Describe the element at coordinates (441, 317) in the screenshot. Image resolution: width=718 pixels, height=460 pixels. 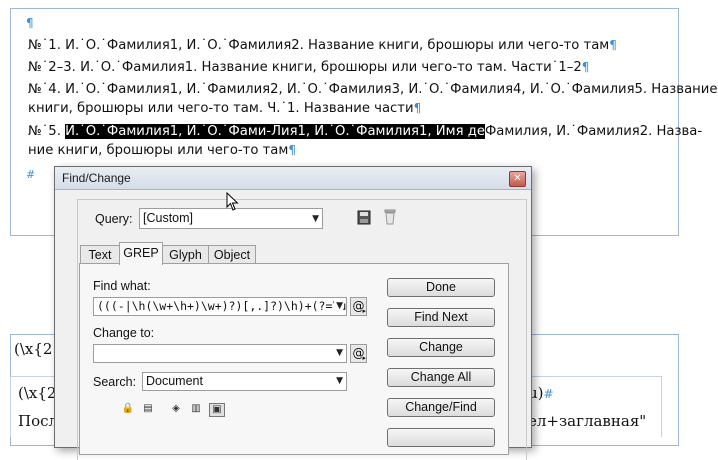
I see `find-next-button: Find Next` at that location.